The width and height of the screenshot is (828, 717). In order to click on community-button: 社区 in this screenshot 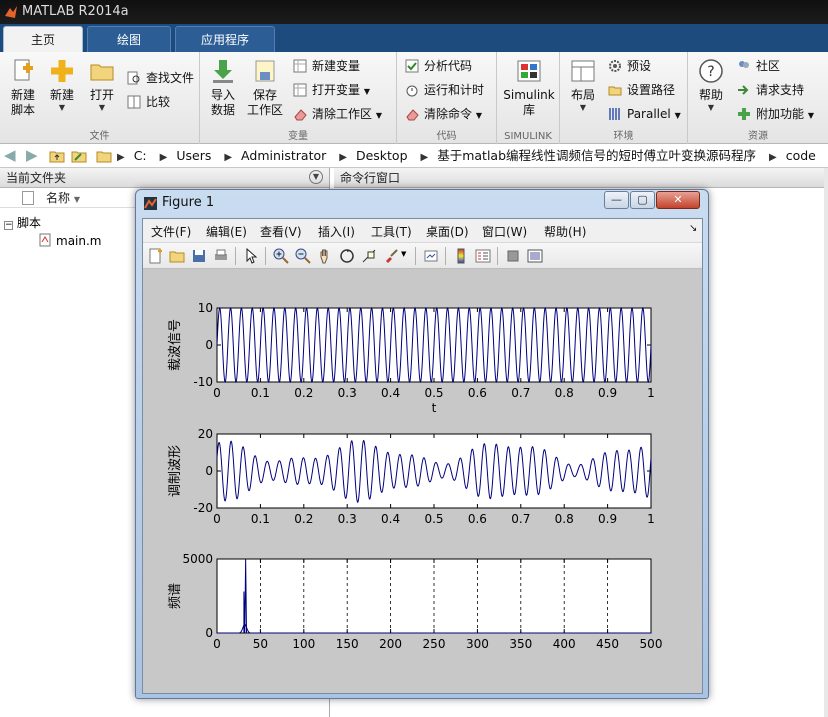, I will do `click(758, 66)`.